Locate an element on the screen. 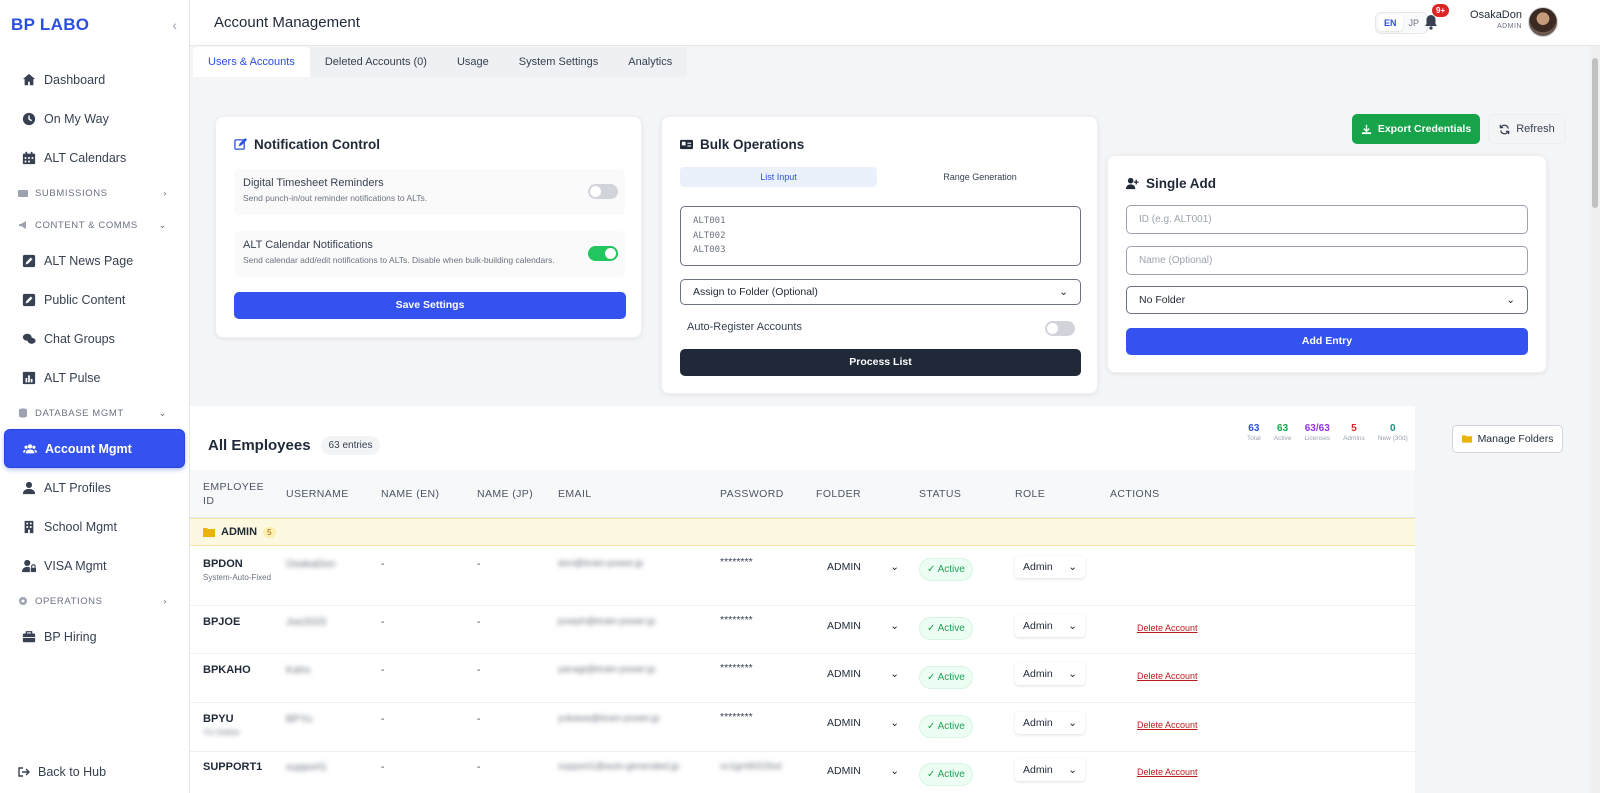 This screenshot has height=793, width=1600. collapse-sidebar-icon: ‹ is located at coordinates (174, 25).